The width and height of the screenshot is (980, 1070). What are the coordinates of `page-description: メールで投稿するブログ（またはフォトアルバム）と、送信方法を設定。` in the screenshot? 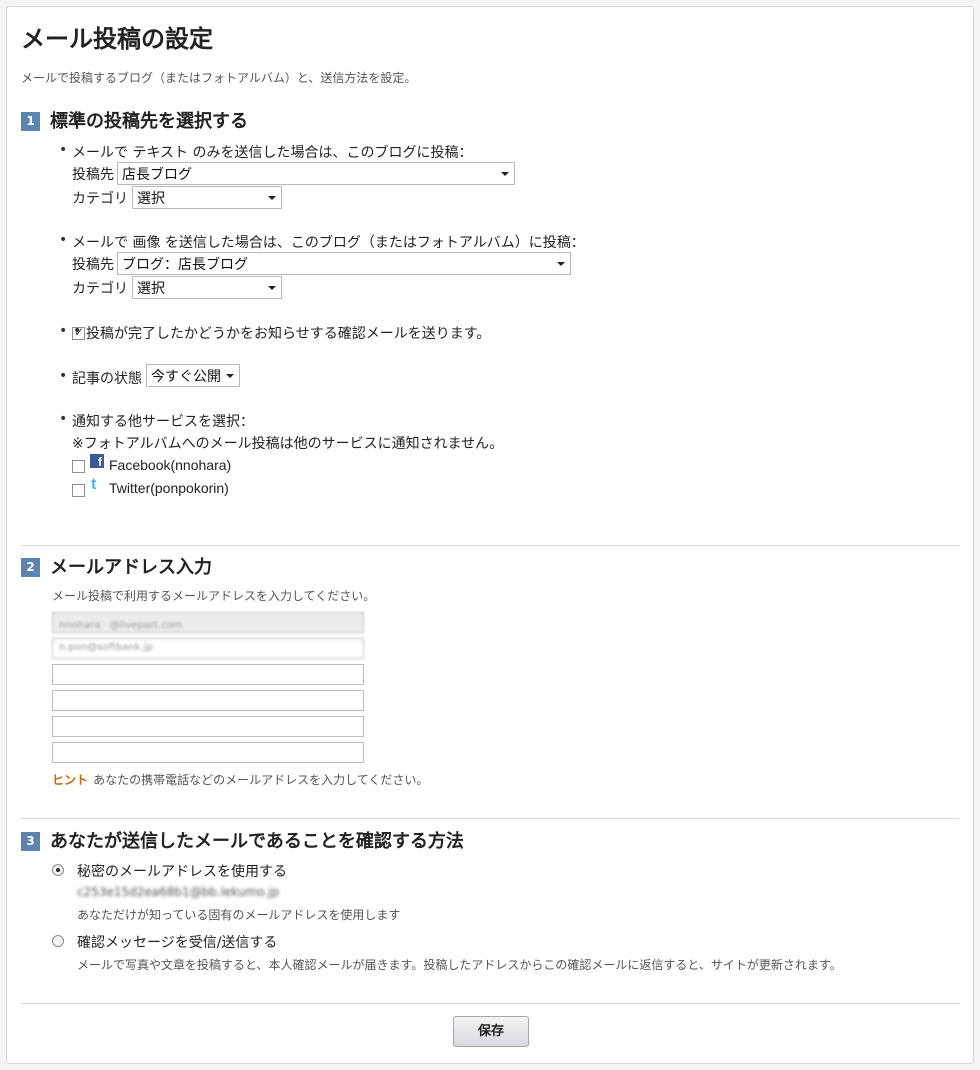 It's located at (219, 78).